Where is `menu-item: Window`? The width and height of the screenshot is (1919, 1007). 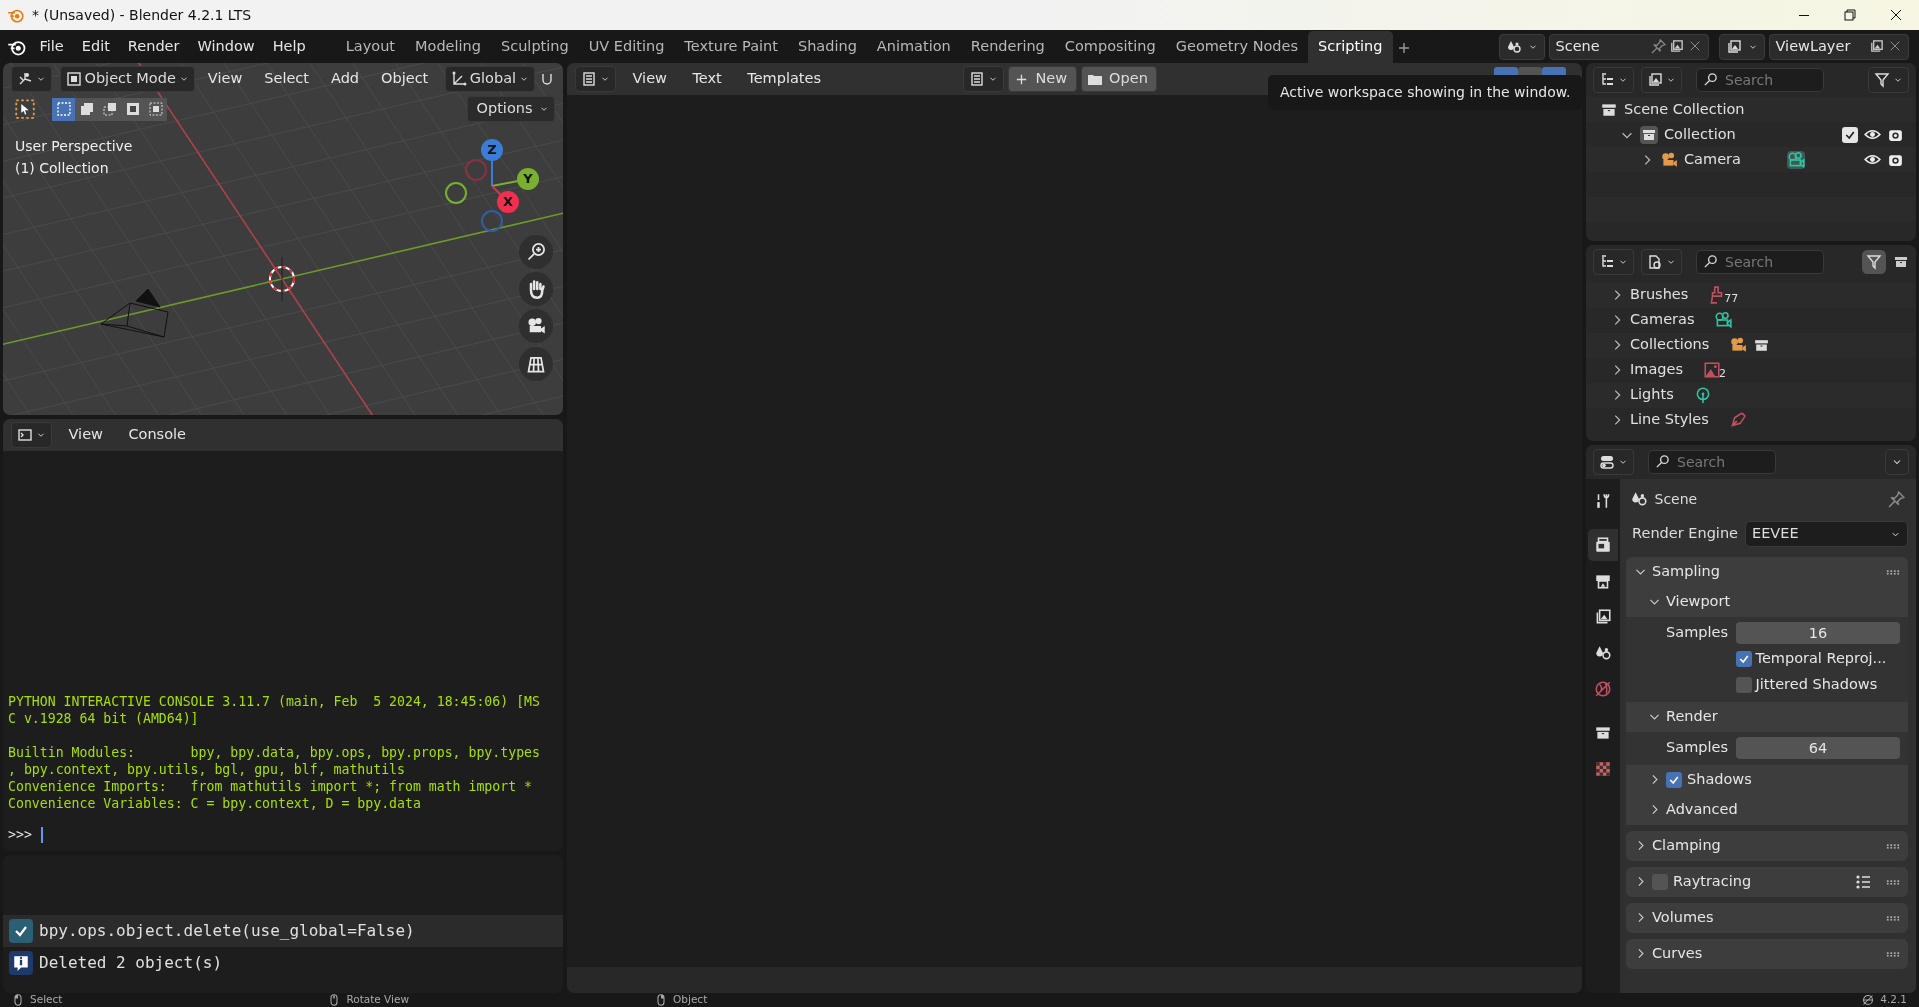
menu-item: Window is located at coordinates (226, 46).